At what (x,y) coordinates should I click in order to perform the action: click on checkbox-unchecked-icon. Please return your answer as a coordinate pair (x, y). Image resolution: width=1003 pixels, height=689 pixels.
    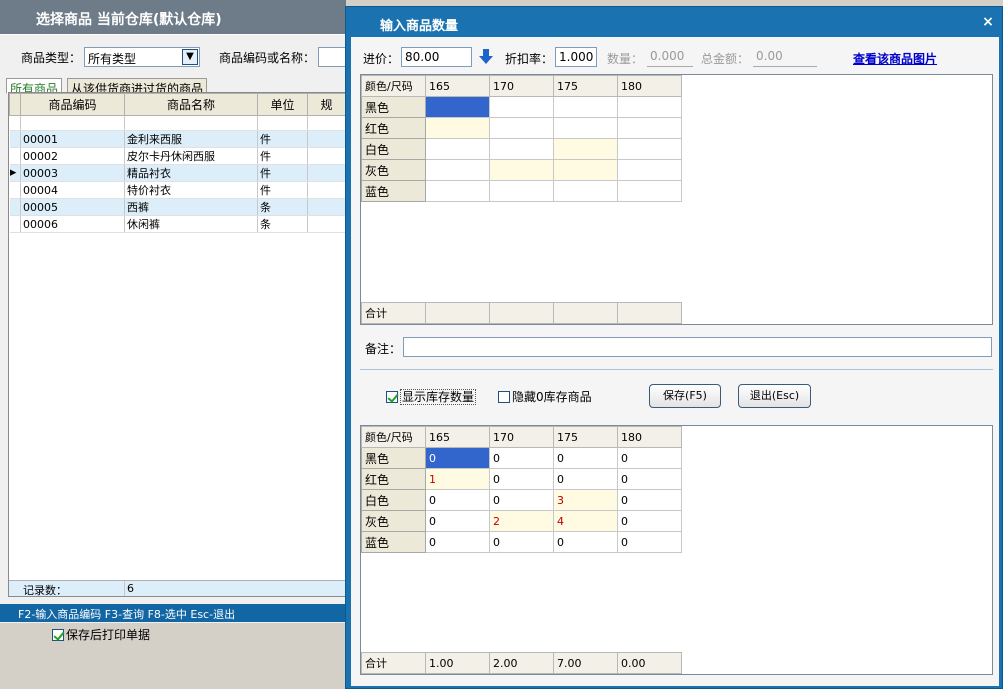
    Looking at the image, I should click on (504, 397).